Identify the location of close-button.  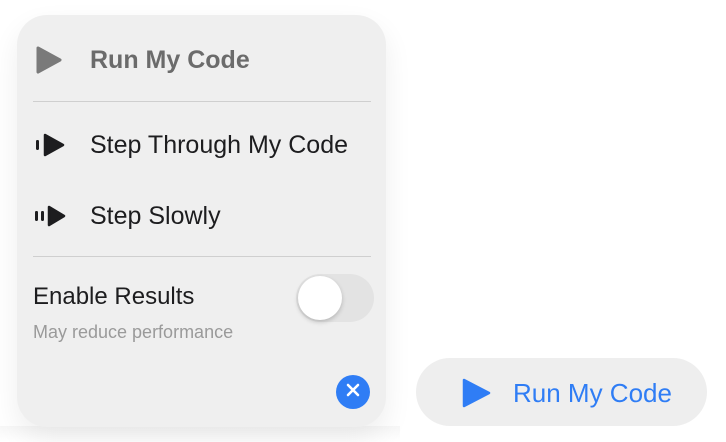
(353, 392).